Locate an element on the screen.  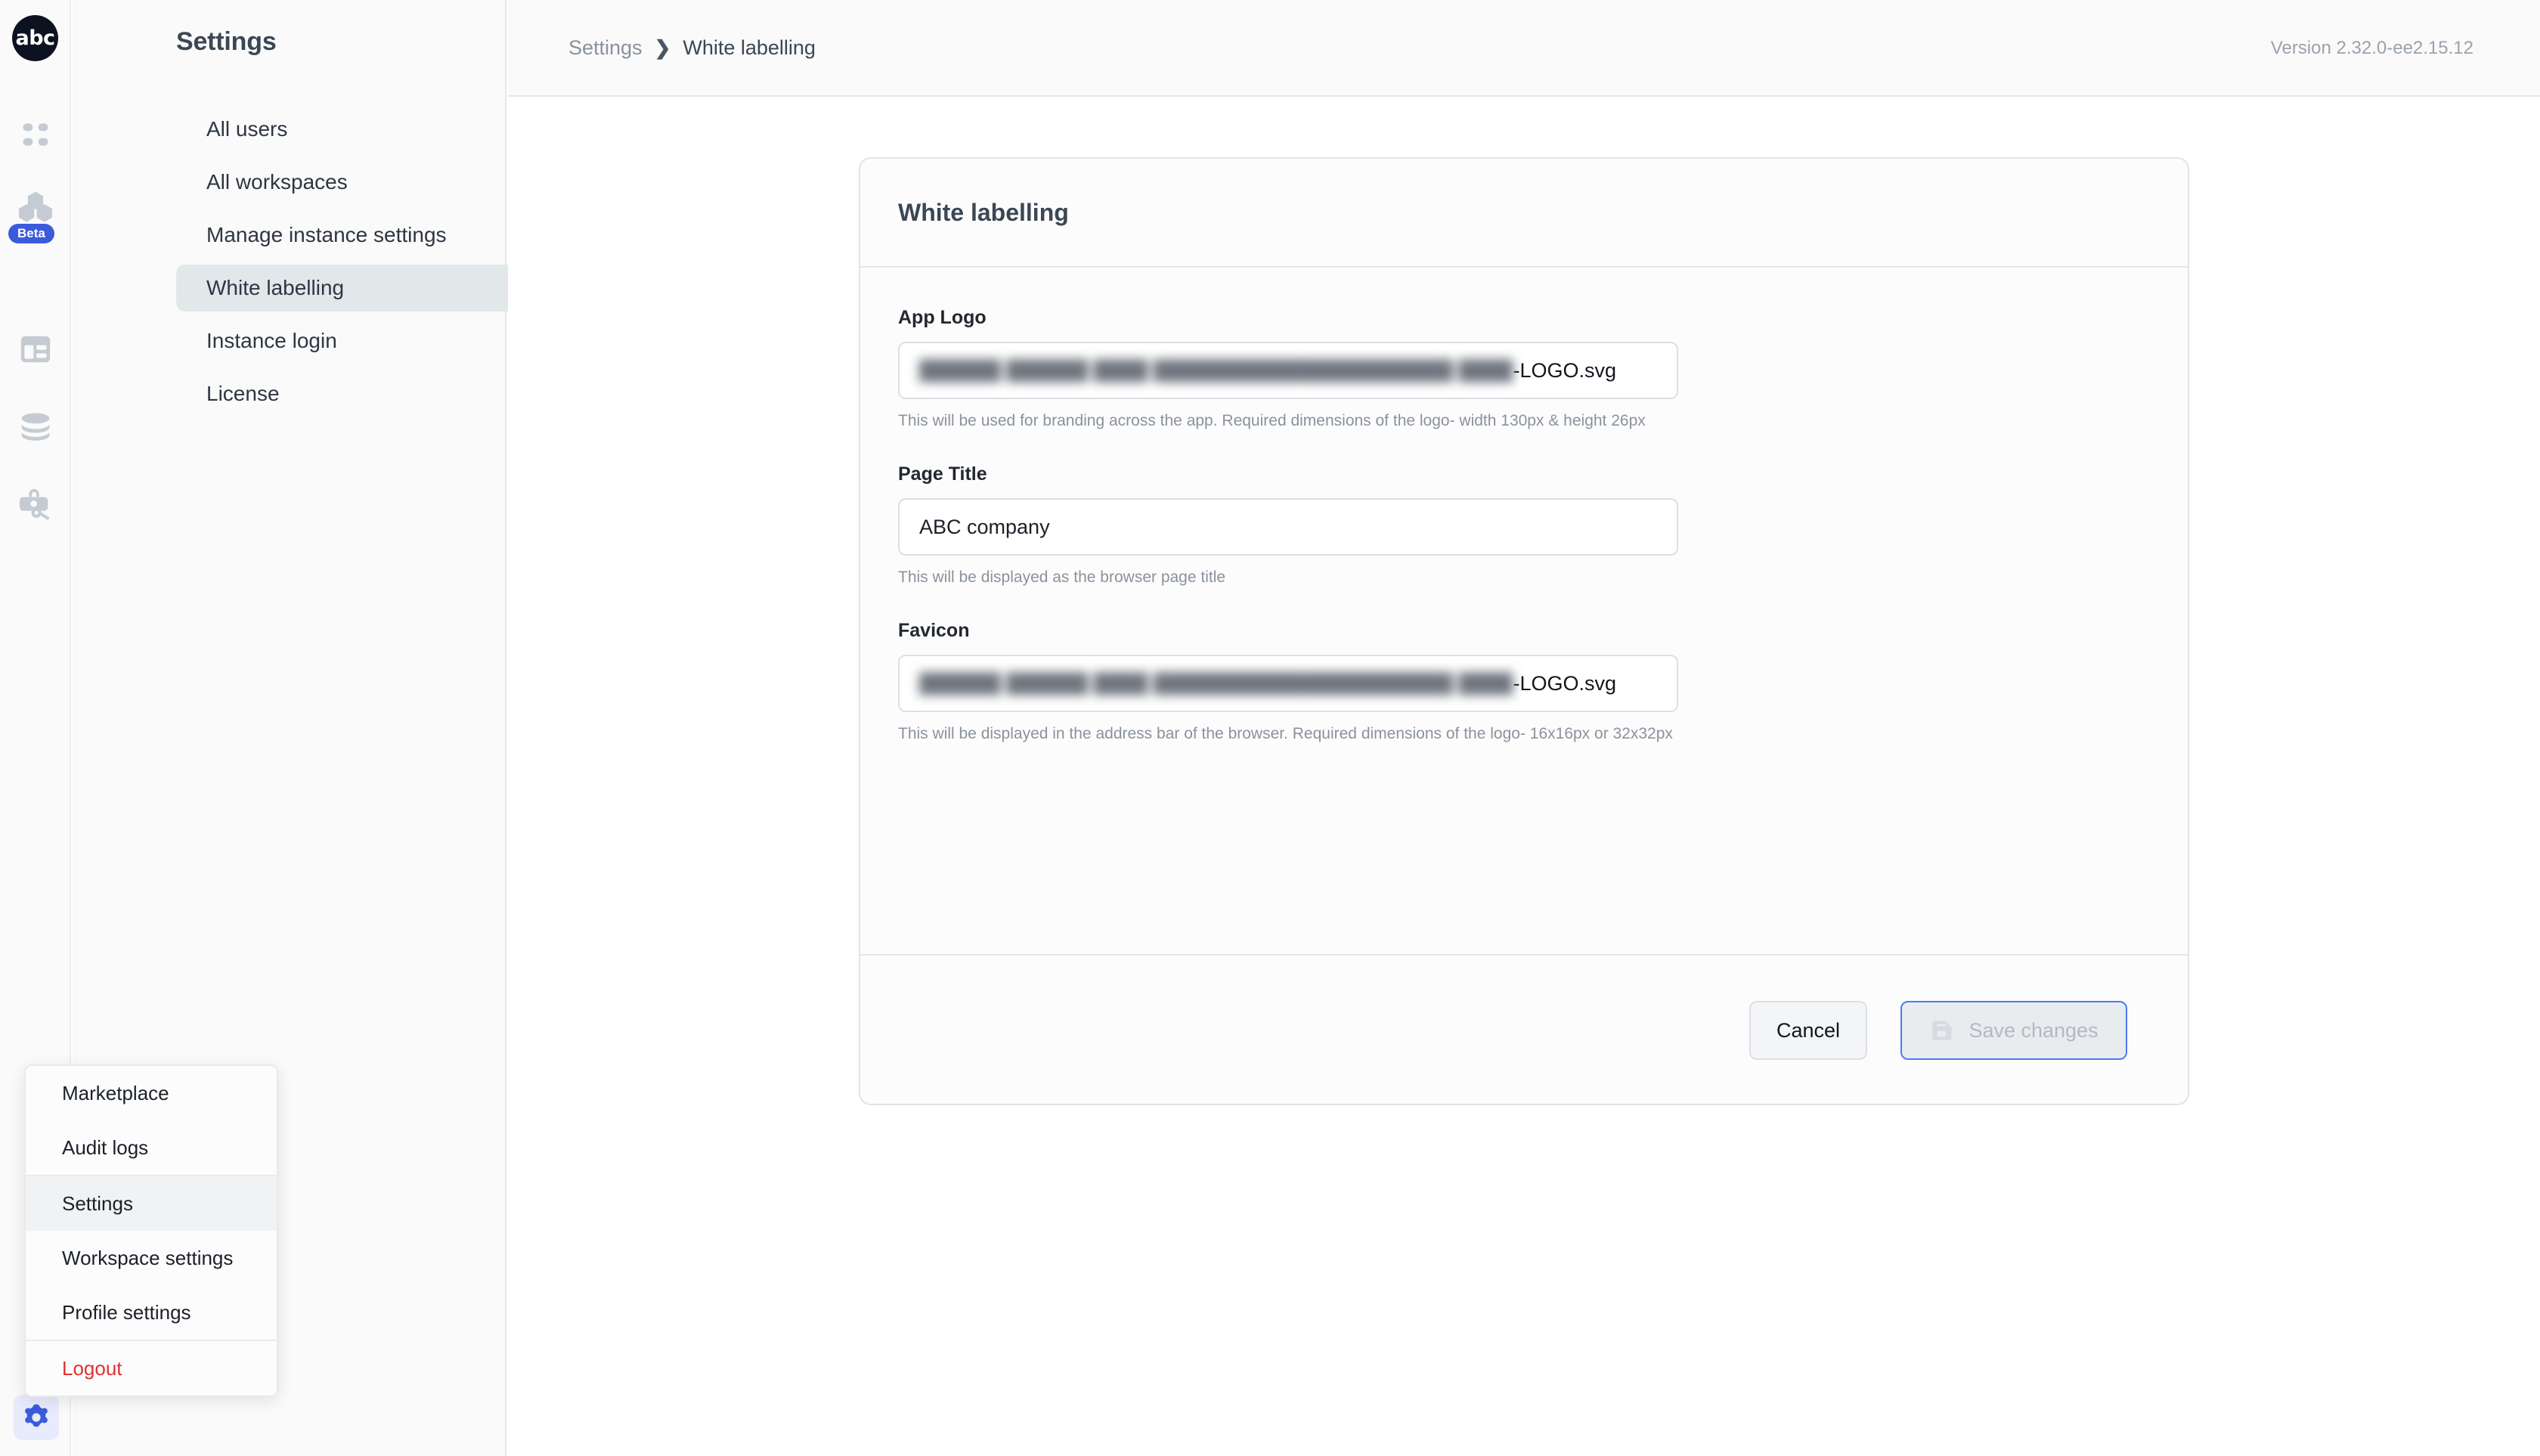
cancel-button: Cancel is located at coordinates (1808, 1030).